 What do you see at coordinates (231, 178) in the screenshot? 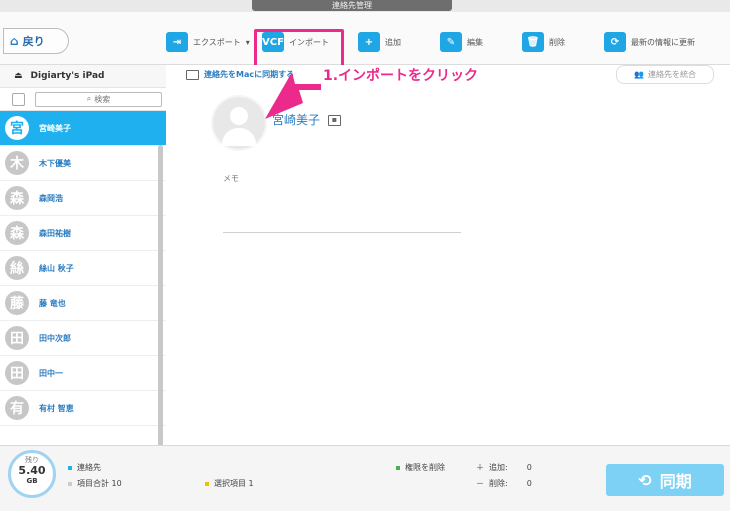
I see `memo-label: メモ` at bounding box center [231, 178].